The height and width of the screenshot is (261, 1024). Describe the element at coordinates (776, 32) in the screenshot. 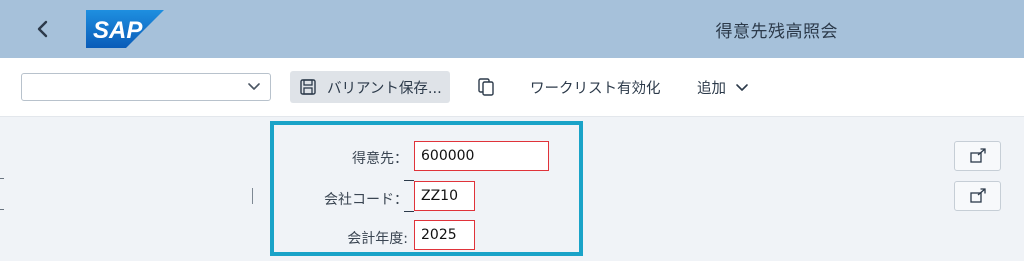

I see `page-title: 得意先残高照会` at that location.